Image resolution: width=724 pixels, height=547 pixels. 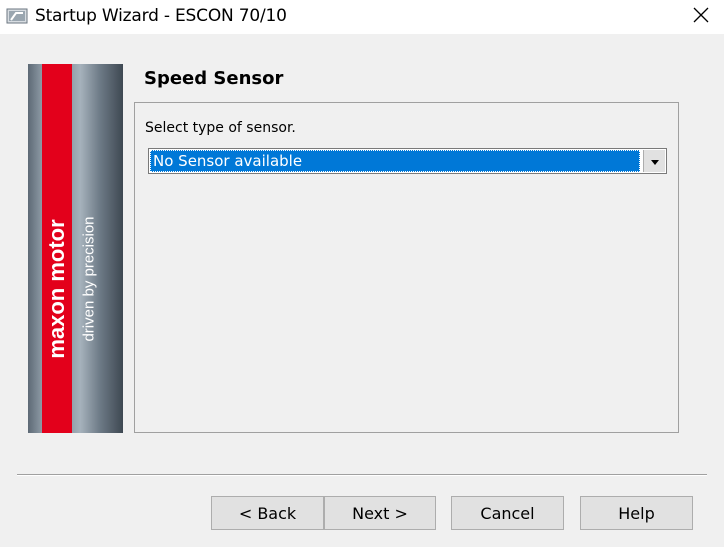 I want to click on cancel-button: Cancel, so click(x=507, y=513).